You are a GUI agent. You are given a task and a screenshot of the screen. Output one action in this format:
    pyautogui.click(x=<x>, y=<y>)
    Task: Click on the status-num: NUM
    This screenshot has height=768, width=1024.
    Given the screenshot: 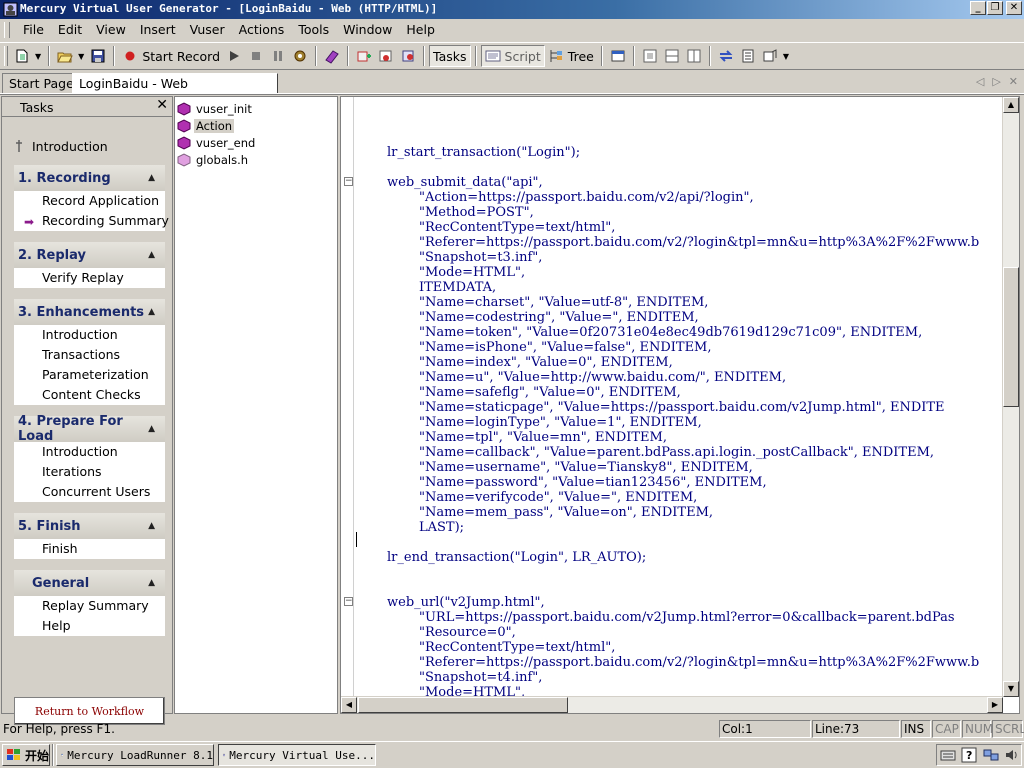 What is the action you would take?
    pyautogui.click(x=977, y=729)
    